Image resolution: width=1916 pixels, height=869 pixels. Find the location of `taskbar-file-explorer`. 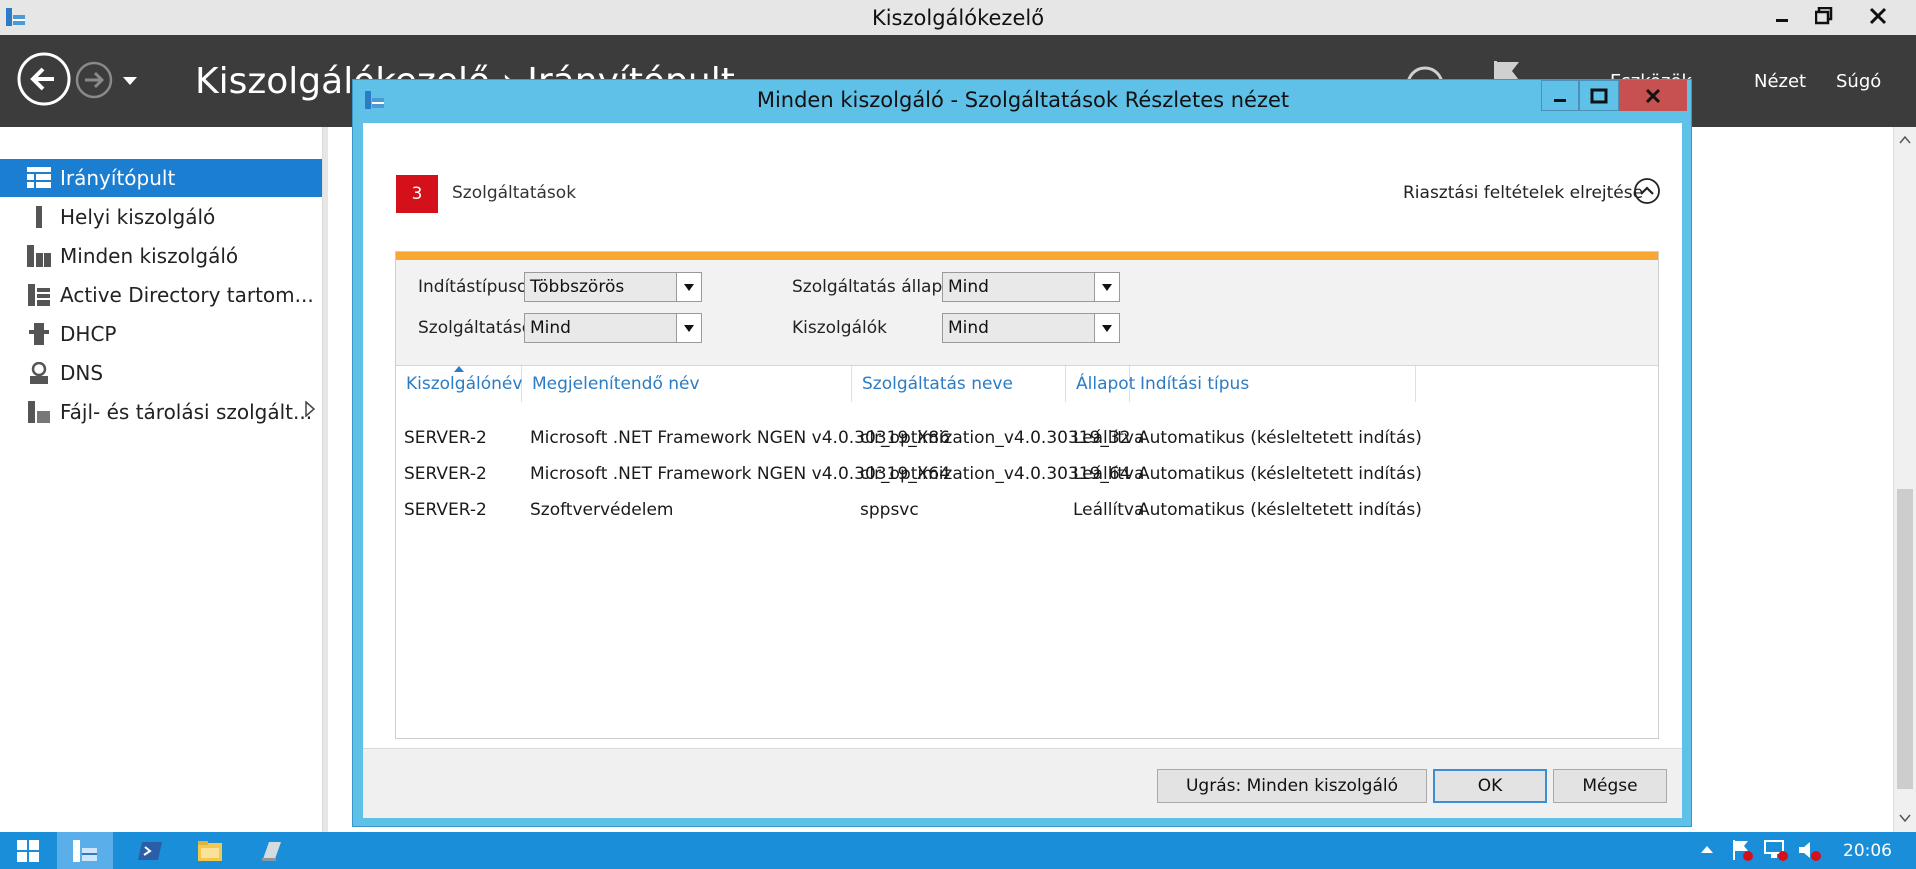

taskbar-file-explorer is located at coordinates (210, 850).